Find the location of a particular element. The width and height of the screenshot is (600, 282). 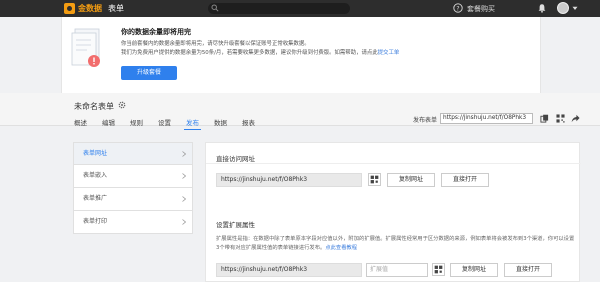

tab-overview: 概述 is located at coordinates (80, 122).